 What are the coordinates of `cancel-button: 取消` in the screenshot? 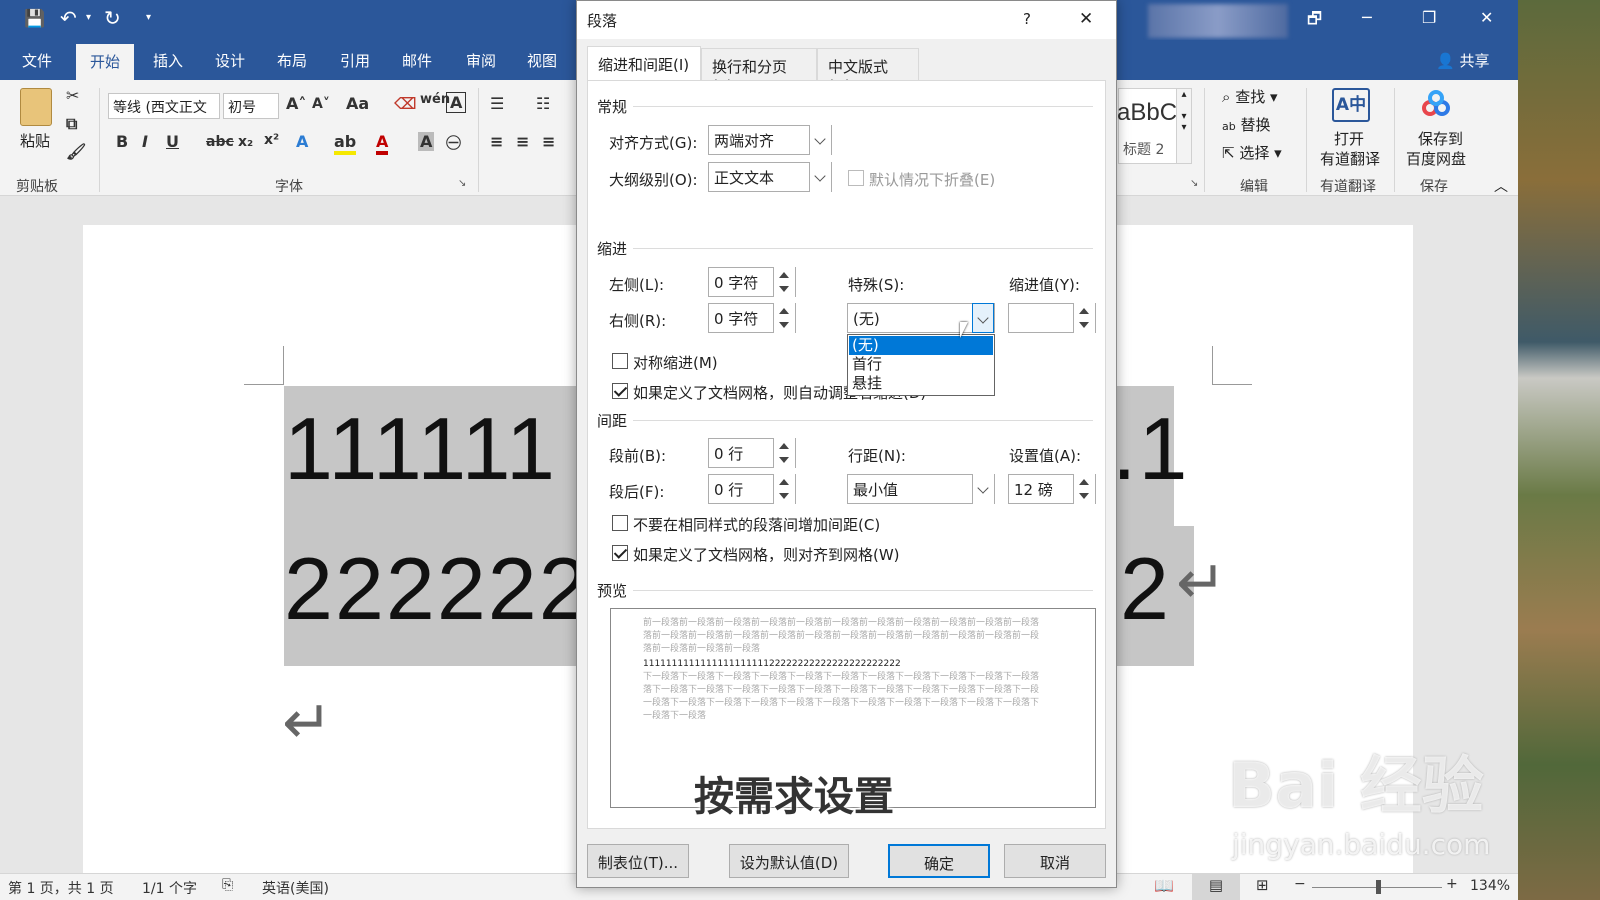 It's located at (1055, 861).